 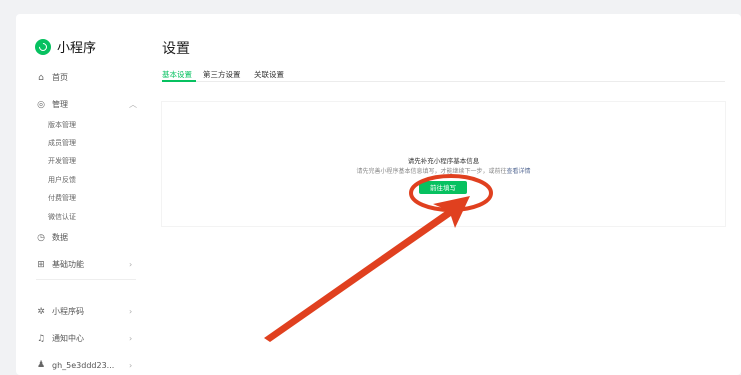 I want to click on annotation-arrow, so click(x=367, y=269).